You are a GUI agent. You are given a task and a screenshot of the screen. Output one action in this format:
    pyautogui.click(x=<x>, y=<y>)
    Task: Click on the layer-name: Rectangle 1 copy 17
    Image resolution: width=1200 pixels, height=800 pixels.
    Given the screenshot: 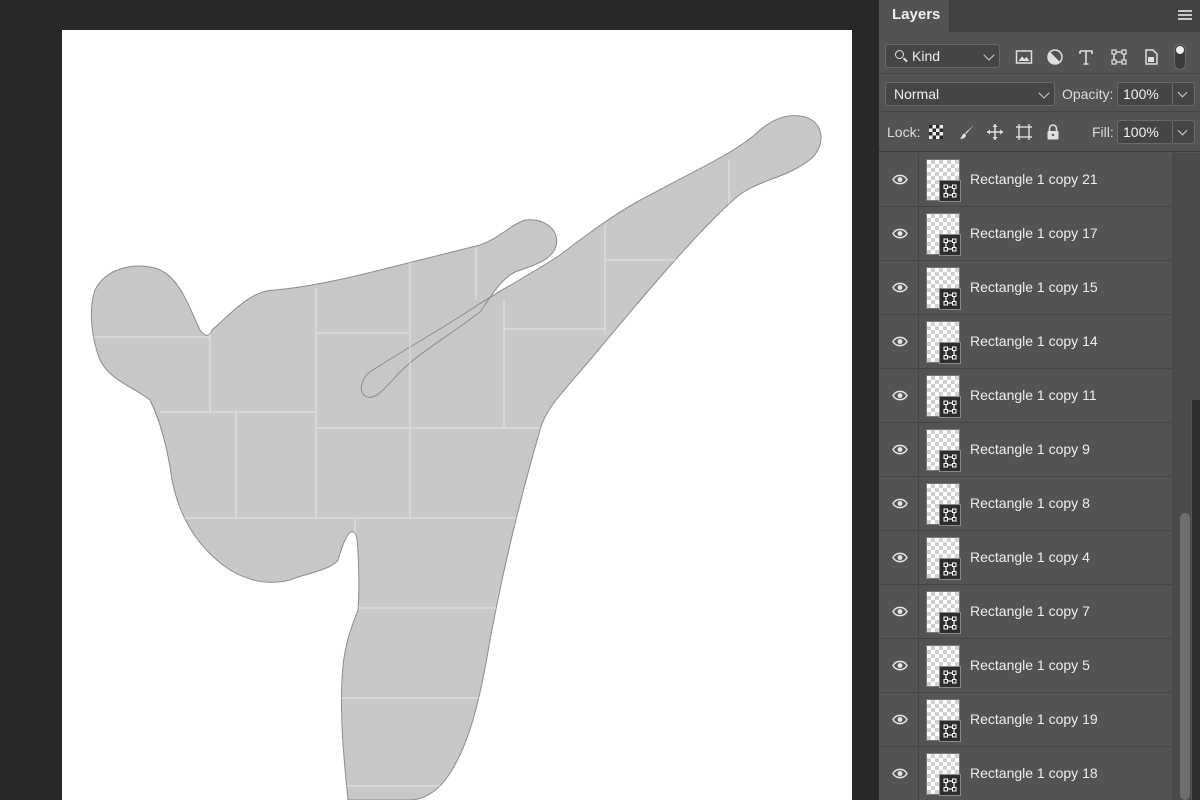 What is the action you would take?
    pyautogui.click(x=1034, y=233)
    